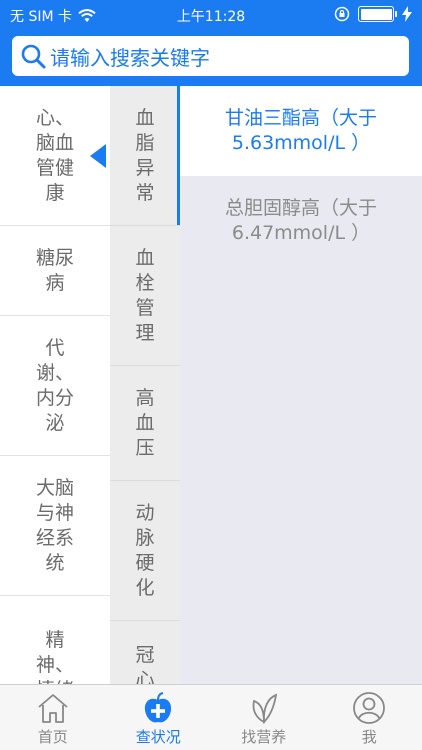  I want to click on category-label: 糖尿病, so click(54, 270).